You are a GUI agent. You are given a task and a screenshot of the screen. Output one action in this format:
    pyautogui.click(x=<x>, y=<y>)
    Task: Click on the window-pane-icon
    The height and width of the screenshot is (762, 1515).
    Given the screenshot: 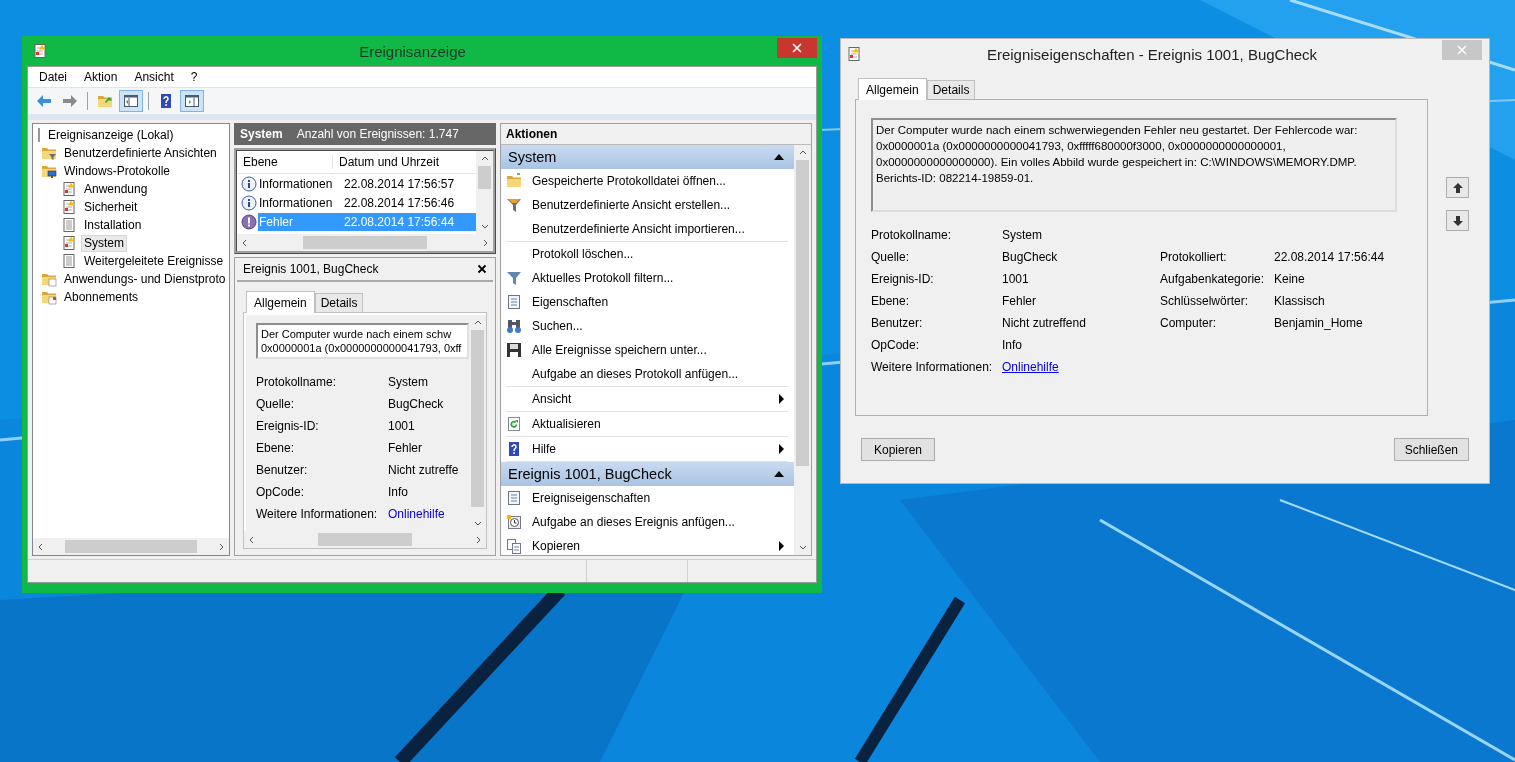 What is the action you would take?
    pyautogui.click(x=192, y=101)
    